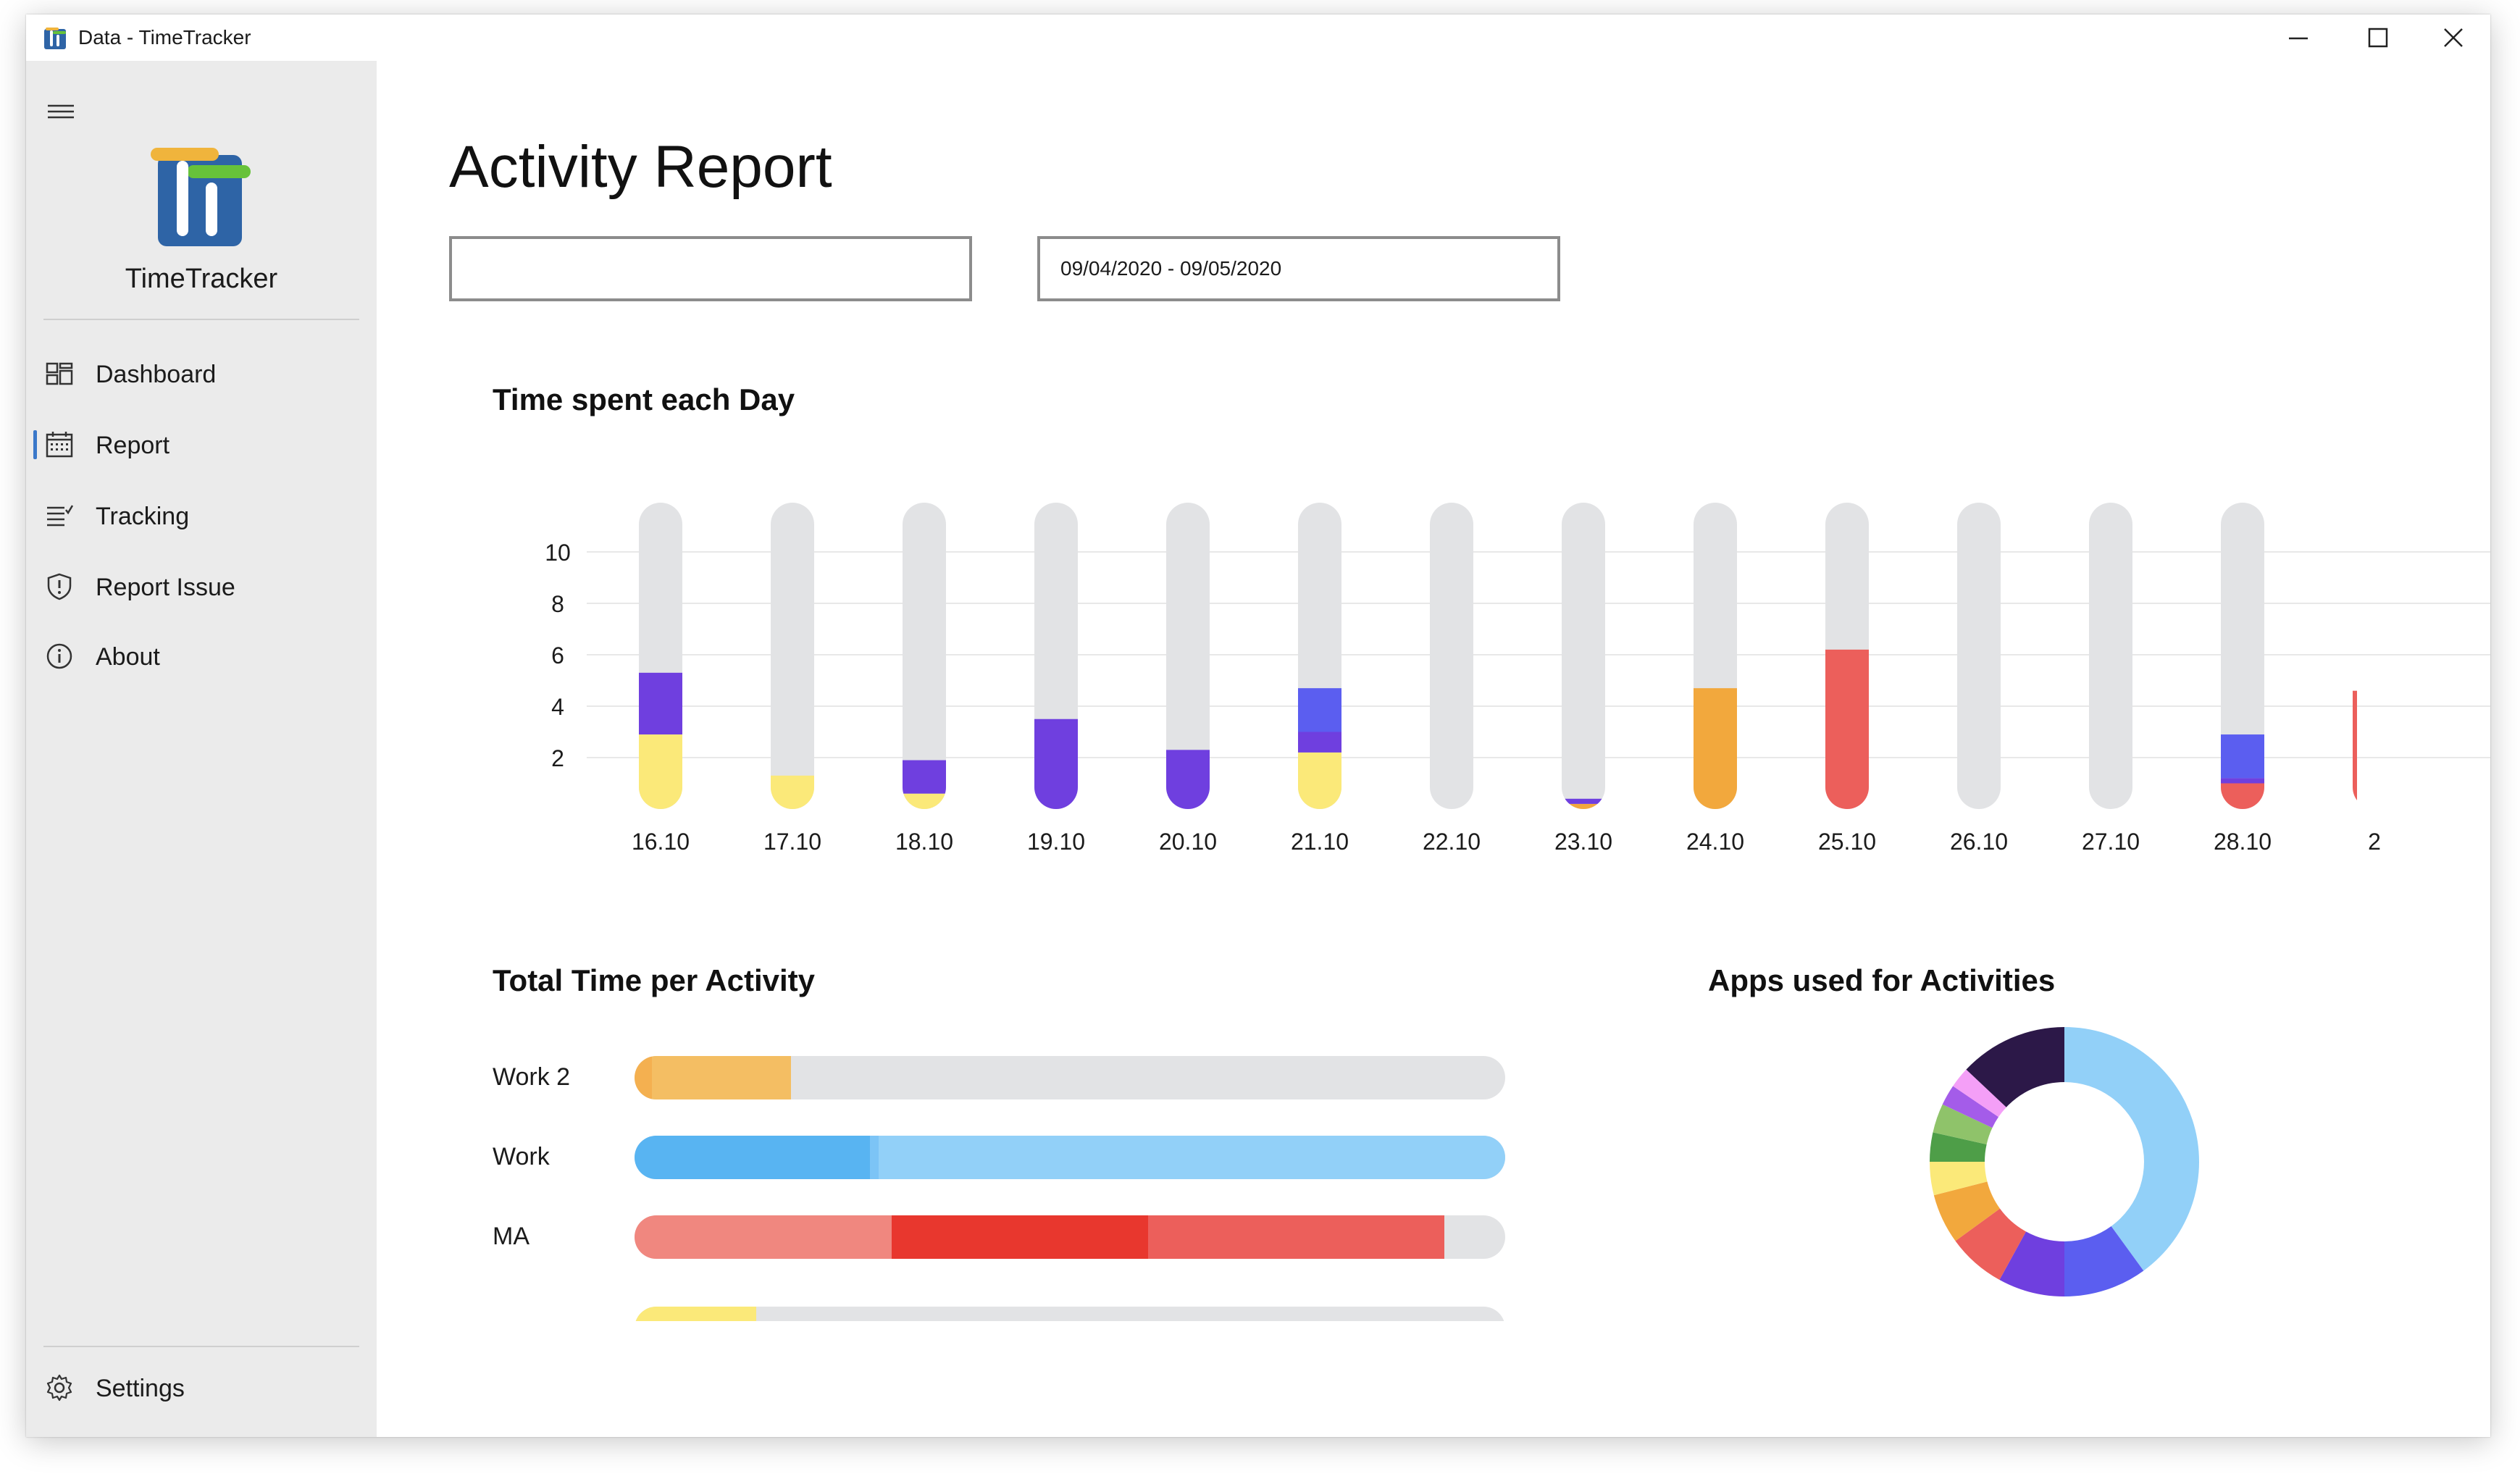  I want to click on timetracker-logo, so click(201, 197).